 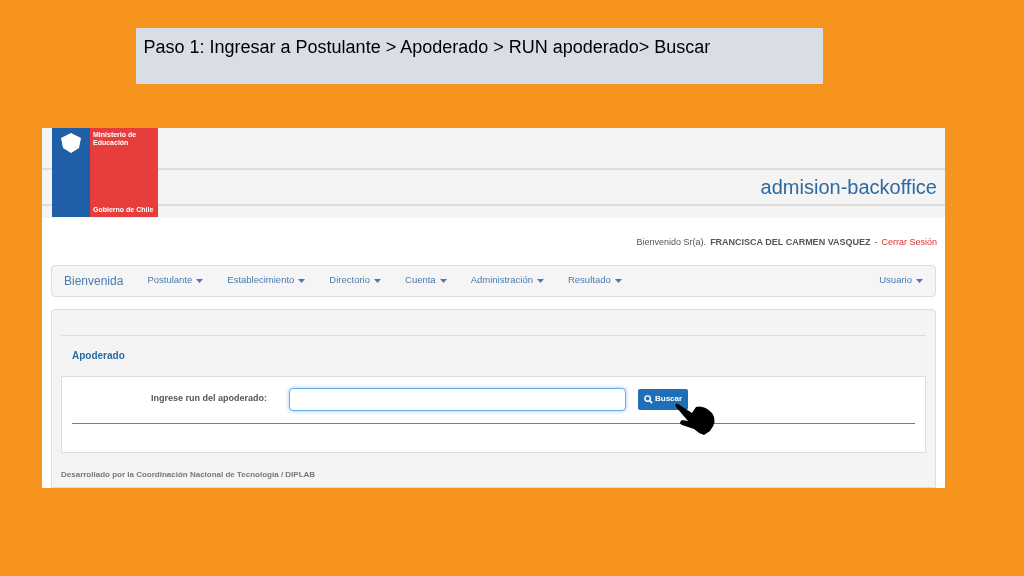 I want to click on nav-menu: Cuenta, so click(x=426, y=280).